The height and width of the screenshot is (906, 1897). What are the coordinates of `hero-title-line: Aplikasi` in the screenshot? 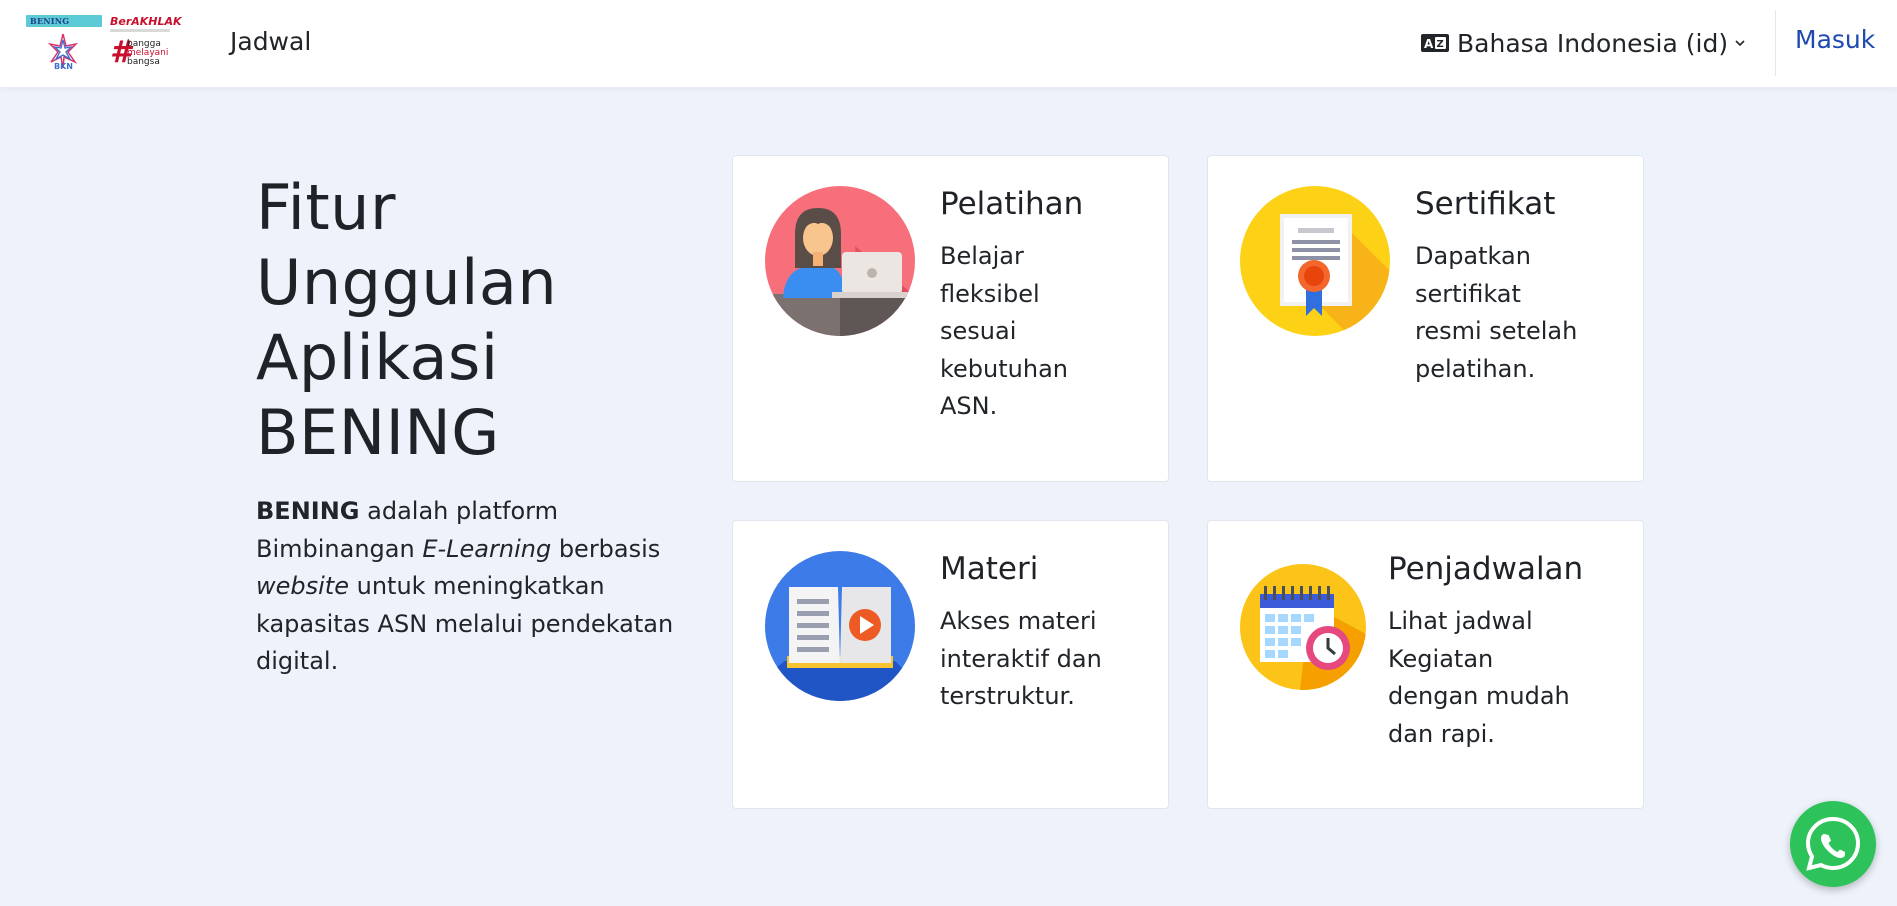 It's located at (377, 357).